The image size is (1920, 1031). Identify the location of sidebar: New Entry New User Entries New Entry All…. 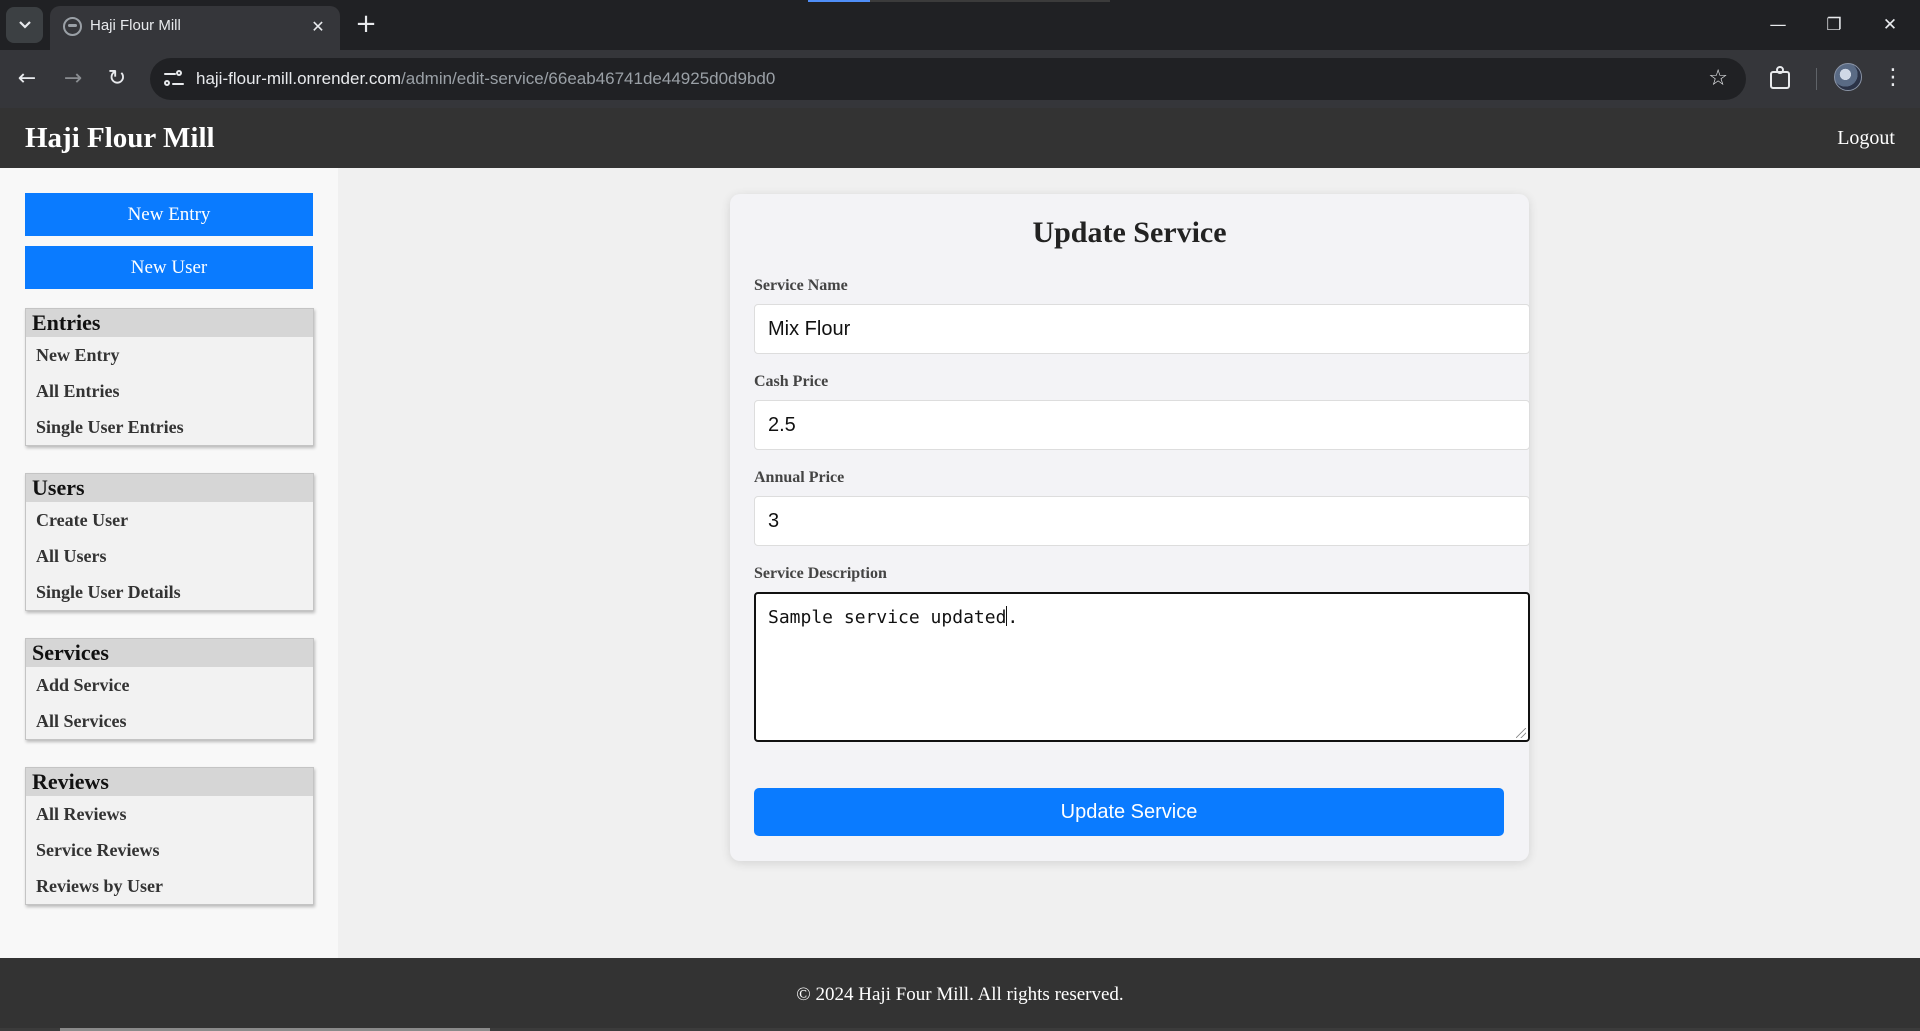
(169, 563).